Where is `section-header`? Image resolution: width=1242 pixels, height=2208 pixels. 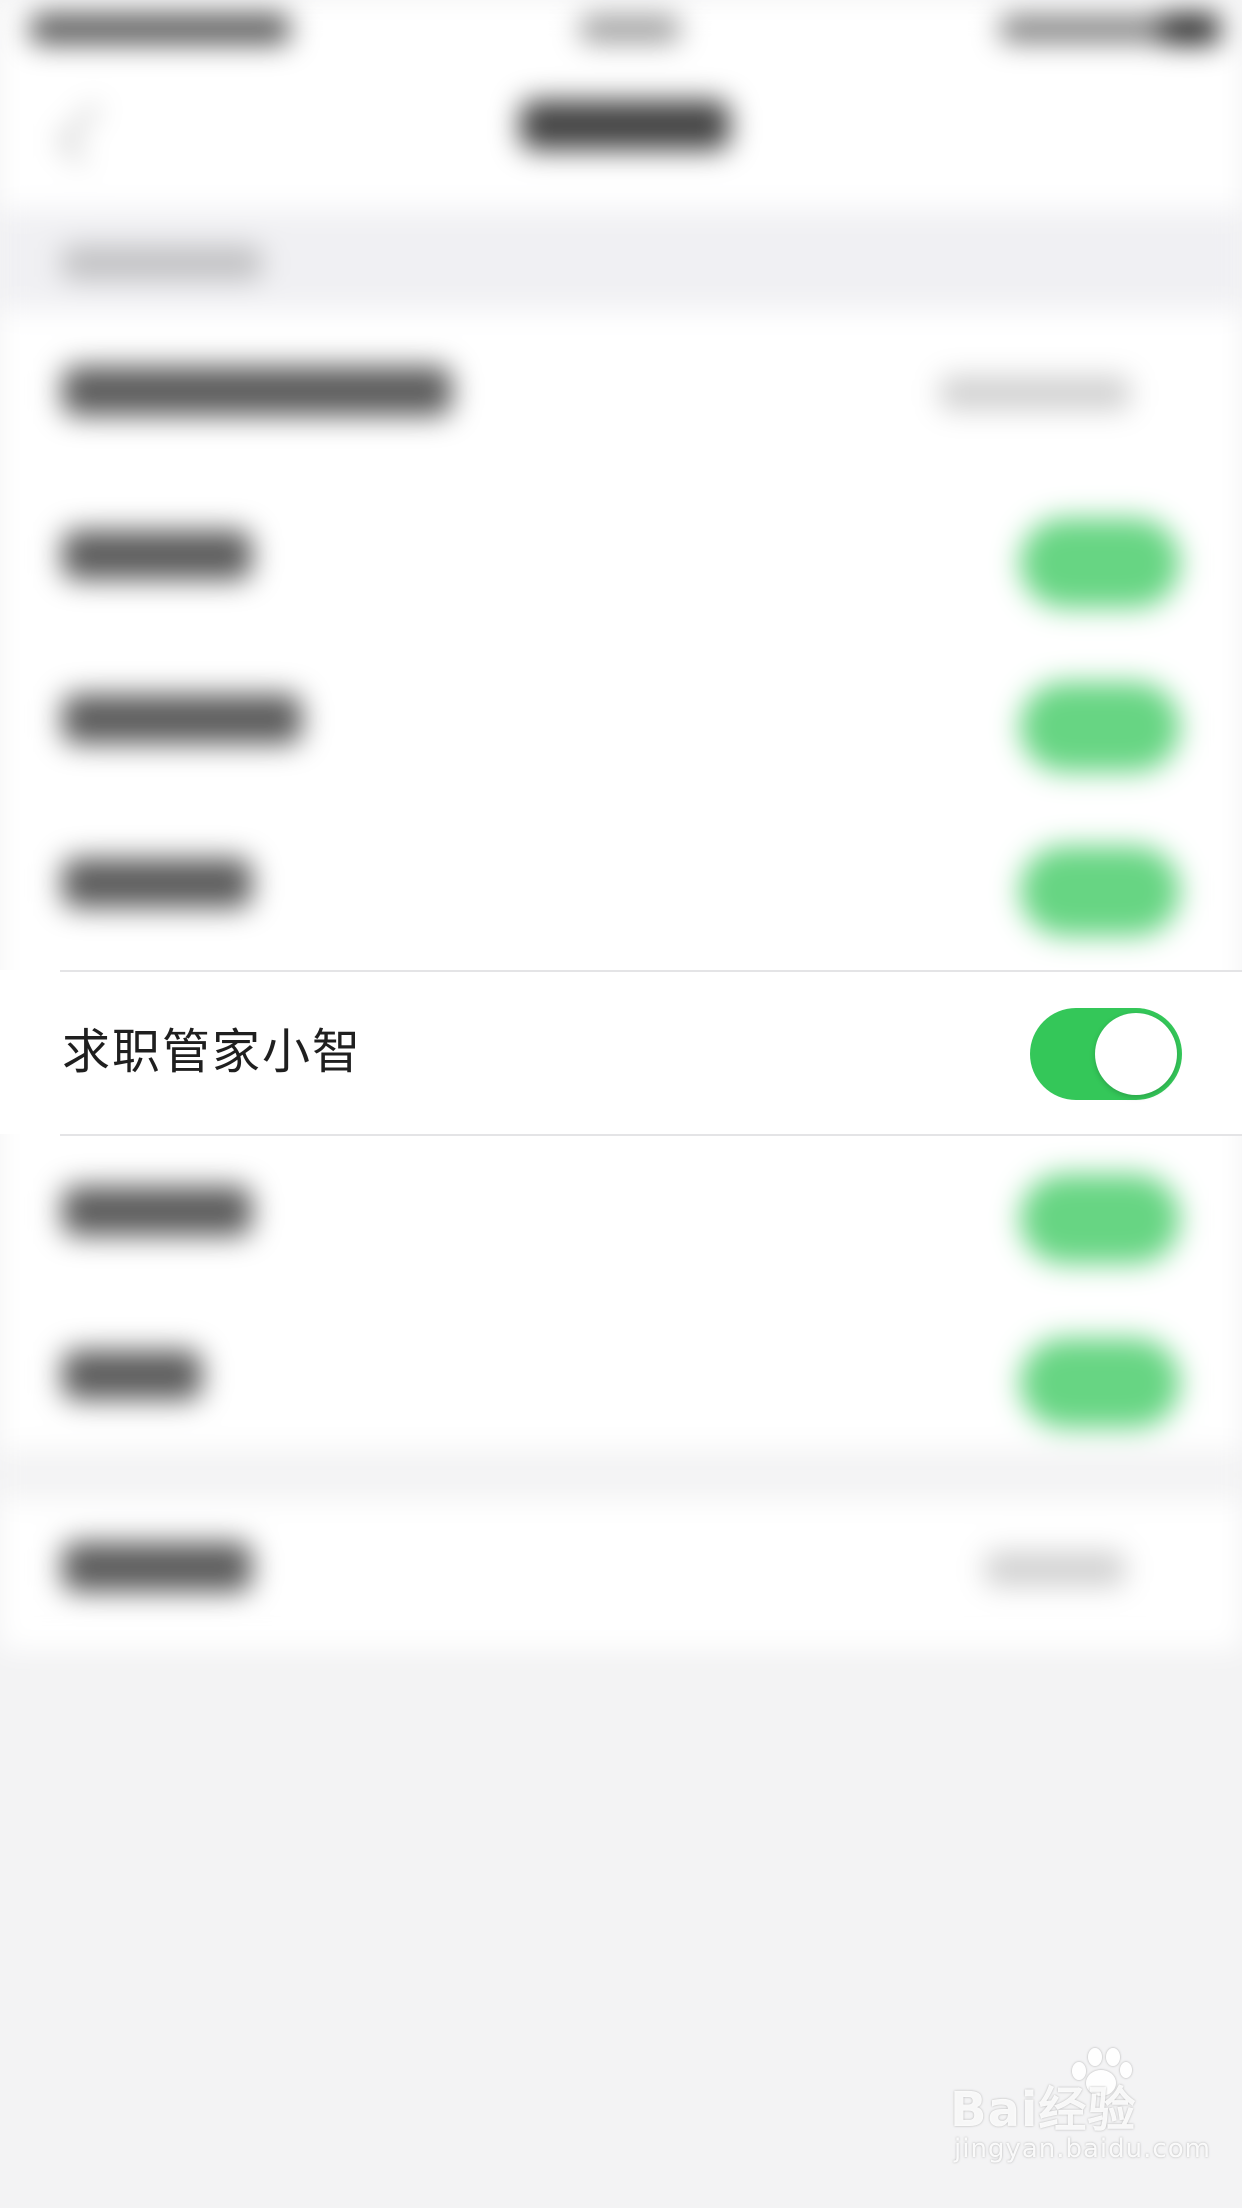 section-header is located at coordinates (621, 260).